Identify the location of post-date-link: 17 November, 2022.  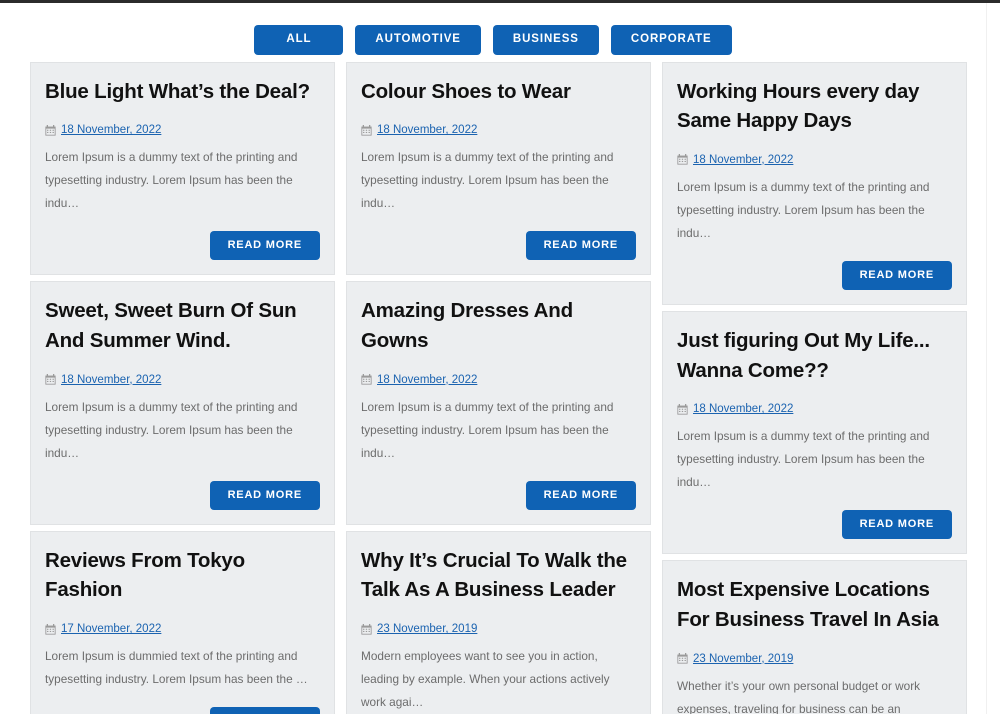
(111, 629).